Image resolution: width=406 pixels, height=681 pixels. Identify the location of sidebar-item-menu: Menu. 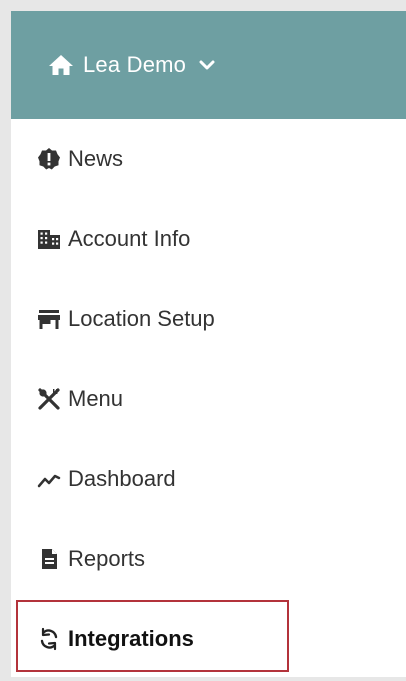
(208, 399).